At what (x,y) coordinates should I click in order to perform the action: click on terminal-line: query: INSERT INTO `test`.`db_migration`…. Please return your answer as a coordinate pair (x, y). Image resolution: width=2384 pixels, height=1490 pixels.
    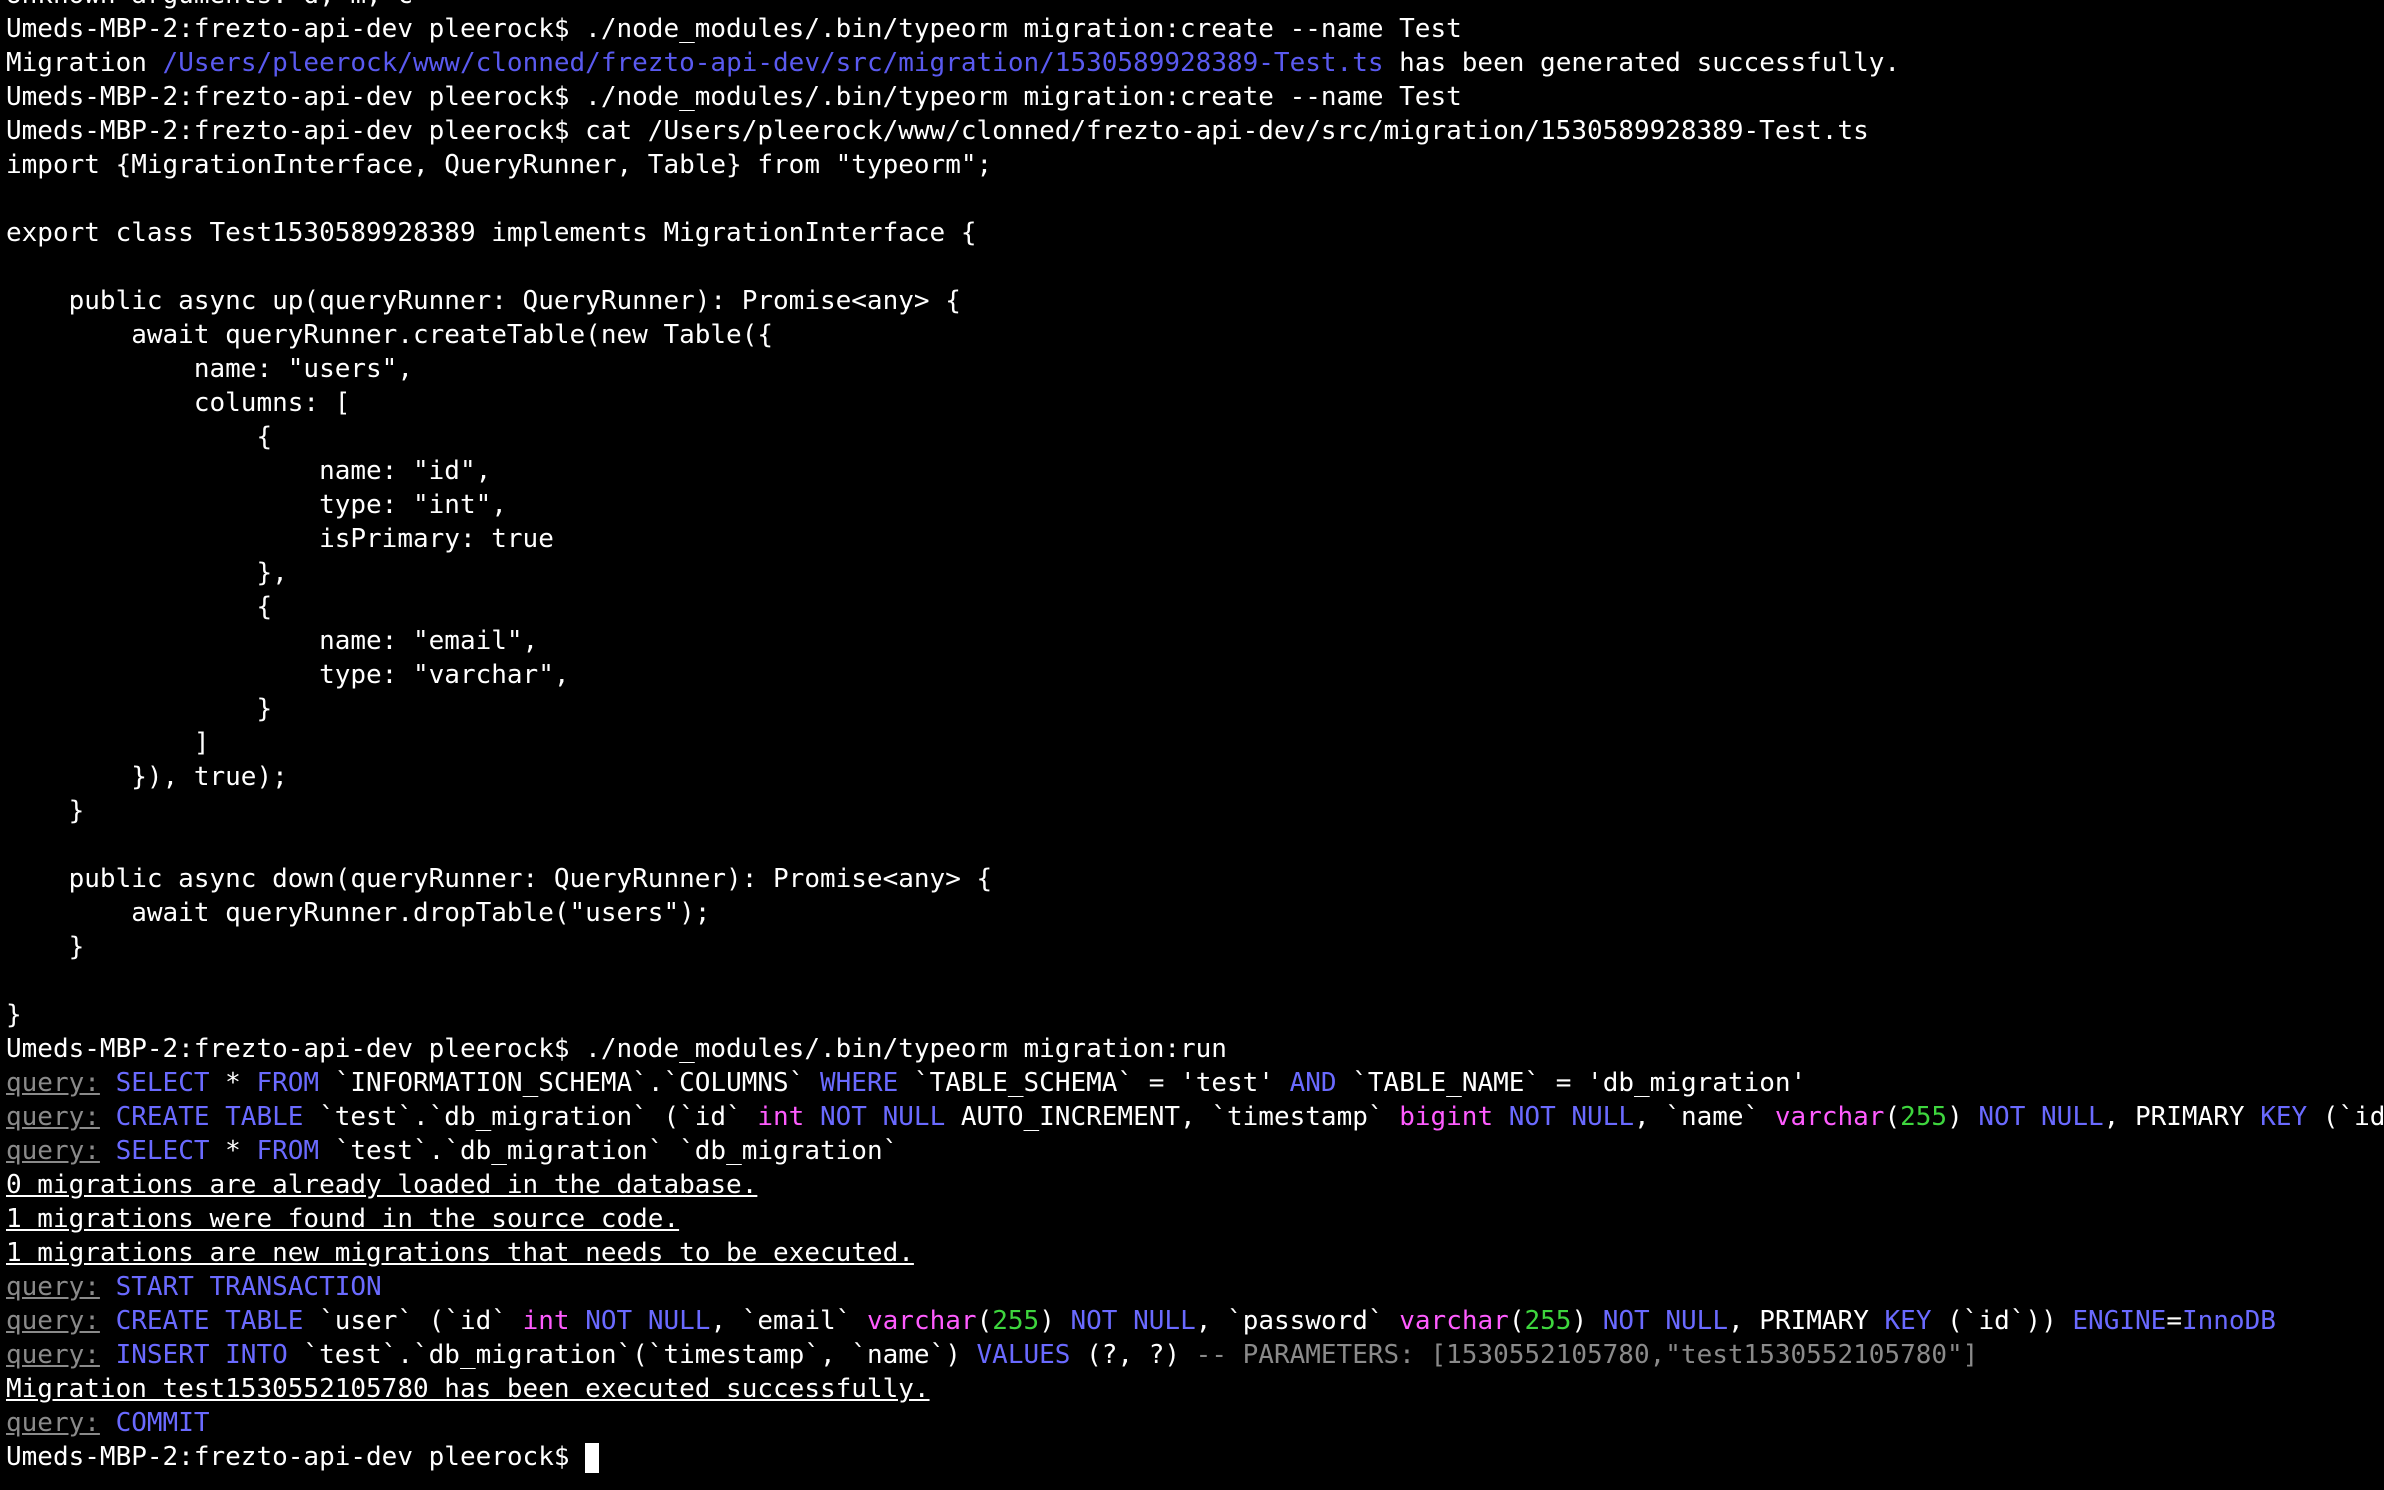
    Looking at the image, I should click on (992, 1355).